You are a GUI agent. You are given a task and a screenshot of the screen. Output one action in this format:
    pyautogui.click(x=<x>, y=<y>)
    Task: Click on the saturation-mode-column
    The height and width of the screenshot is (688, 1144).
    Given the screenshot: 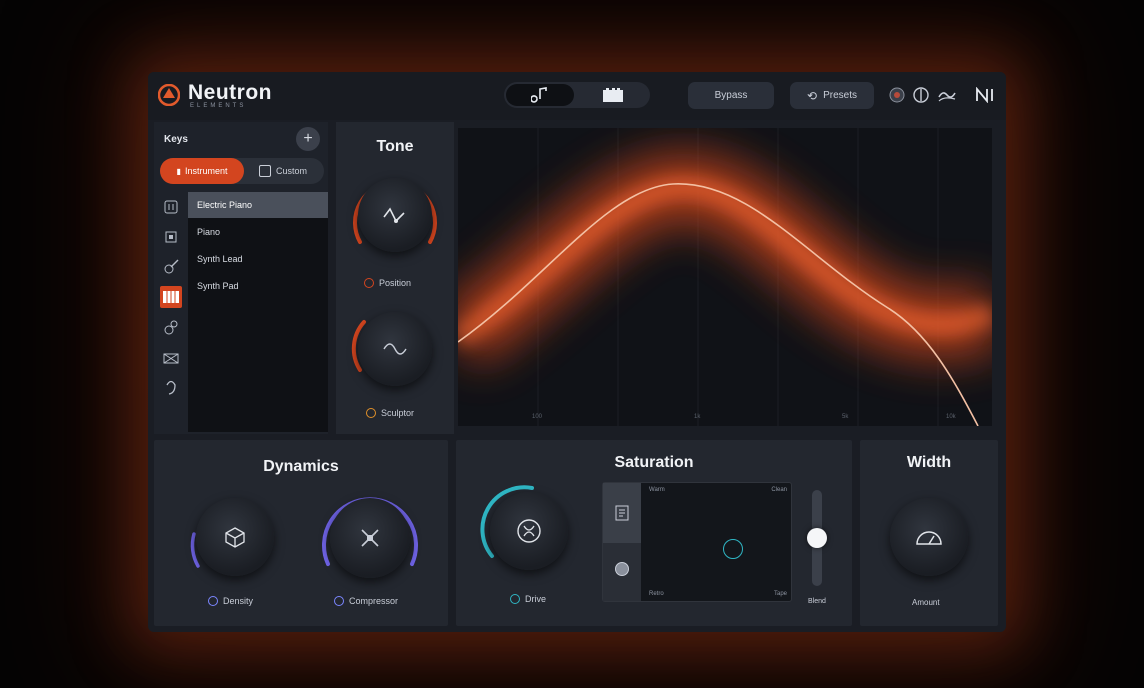 What is the action you would take?
    pyautogui.click(x=622, y=542)
    